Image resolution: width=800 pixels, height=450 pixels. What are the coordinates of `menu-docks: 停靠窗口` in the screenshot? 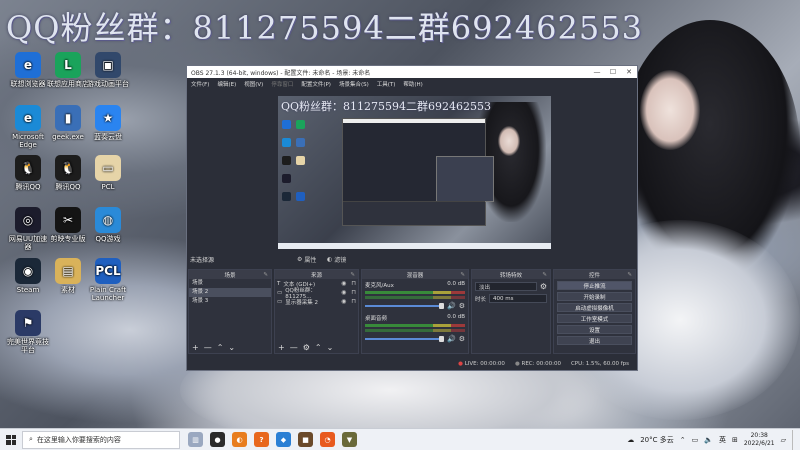 It's located at (282, 84).